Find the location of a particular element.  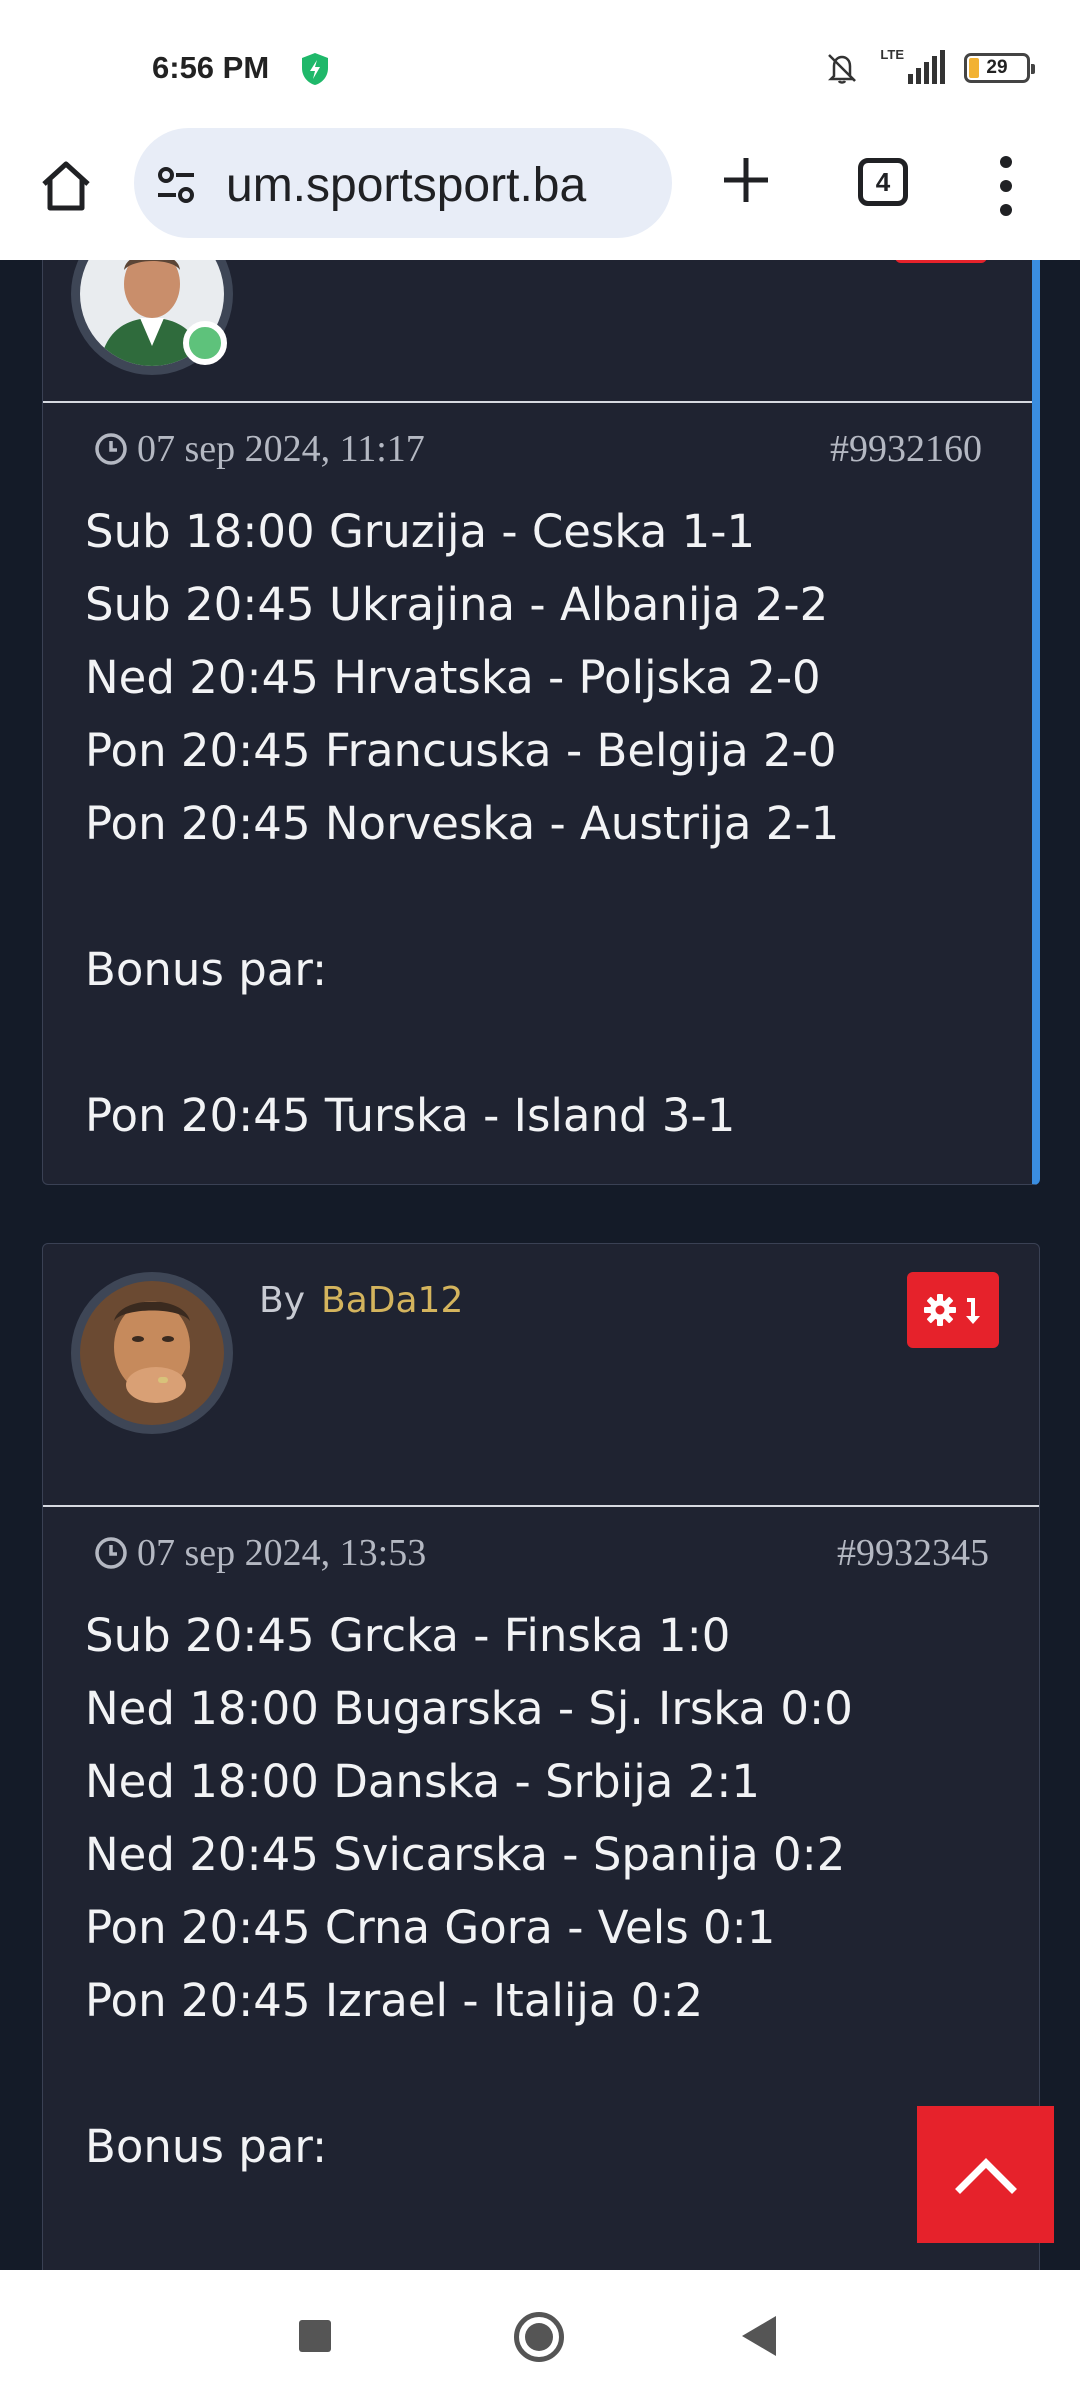

scroll-to-top-button is located at coordinates (985, 2174).